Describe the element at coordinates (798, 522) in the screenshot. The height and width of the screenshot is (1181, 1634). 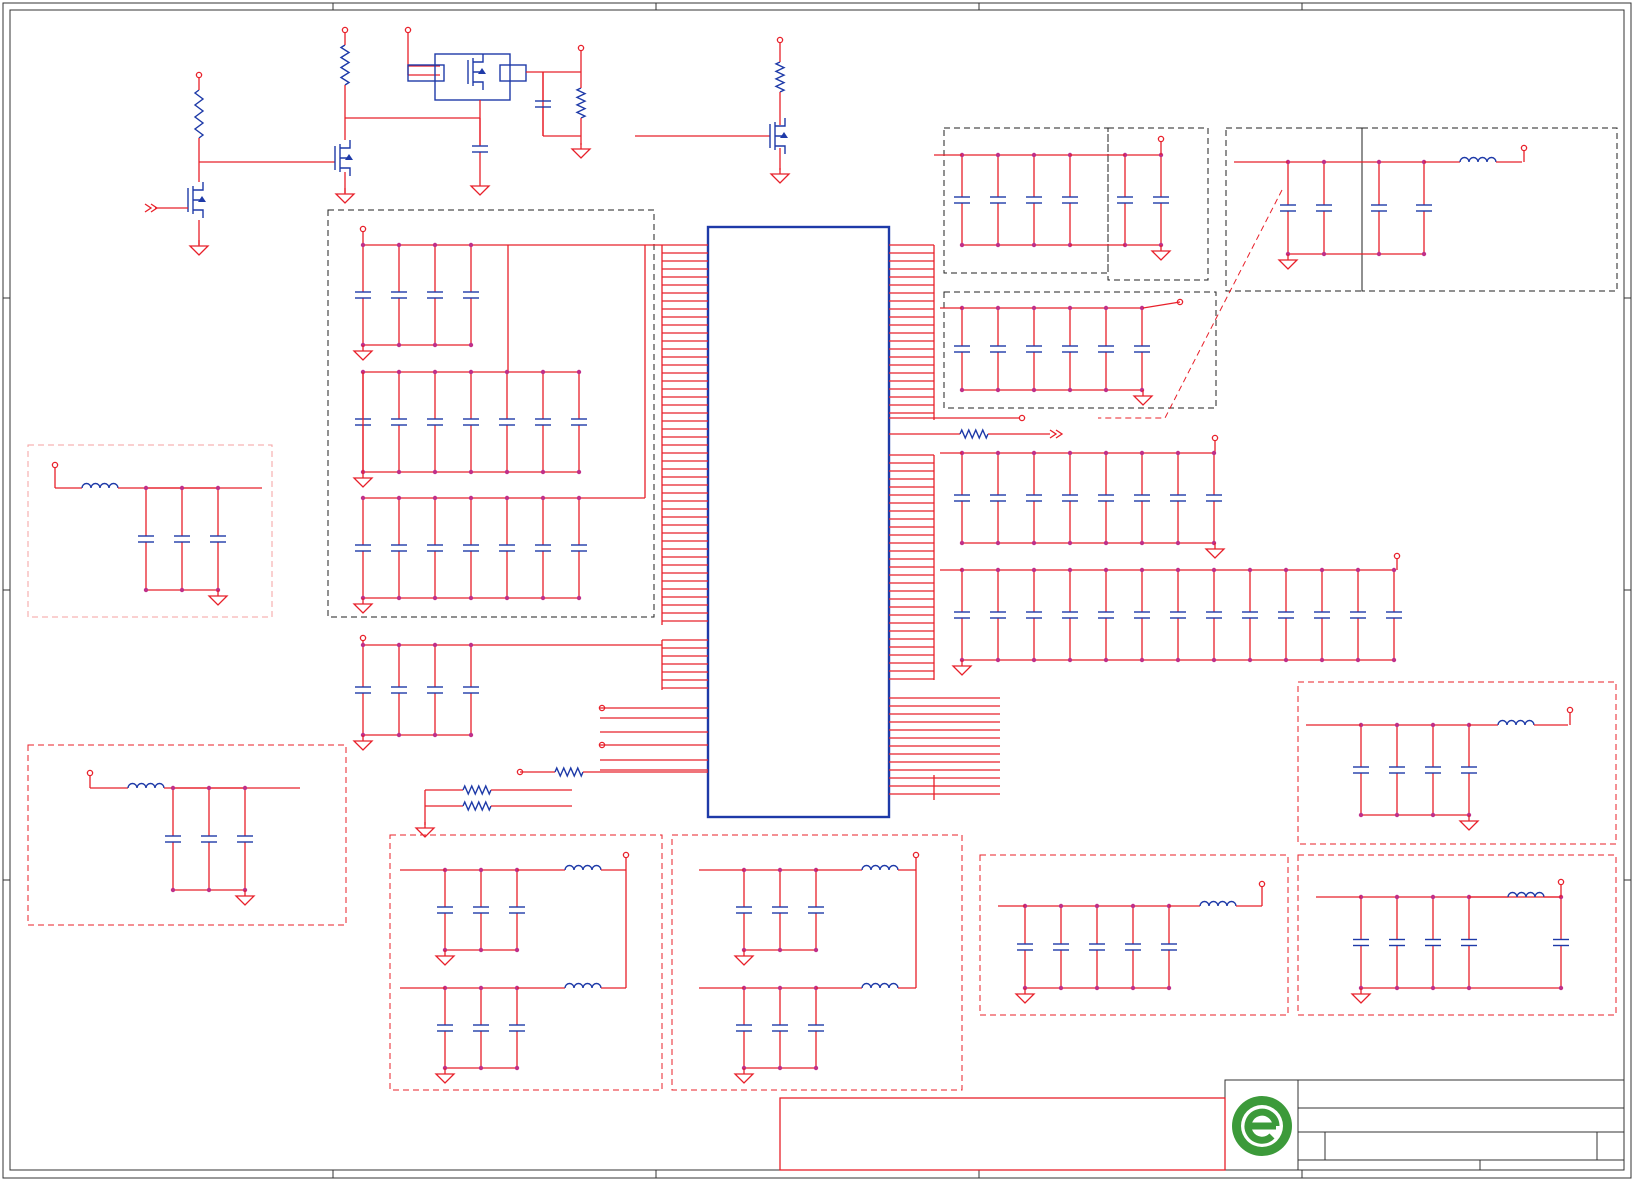
I see `main-ic` at that location.